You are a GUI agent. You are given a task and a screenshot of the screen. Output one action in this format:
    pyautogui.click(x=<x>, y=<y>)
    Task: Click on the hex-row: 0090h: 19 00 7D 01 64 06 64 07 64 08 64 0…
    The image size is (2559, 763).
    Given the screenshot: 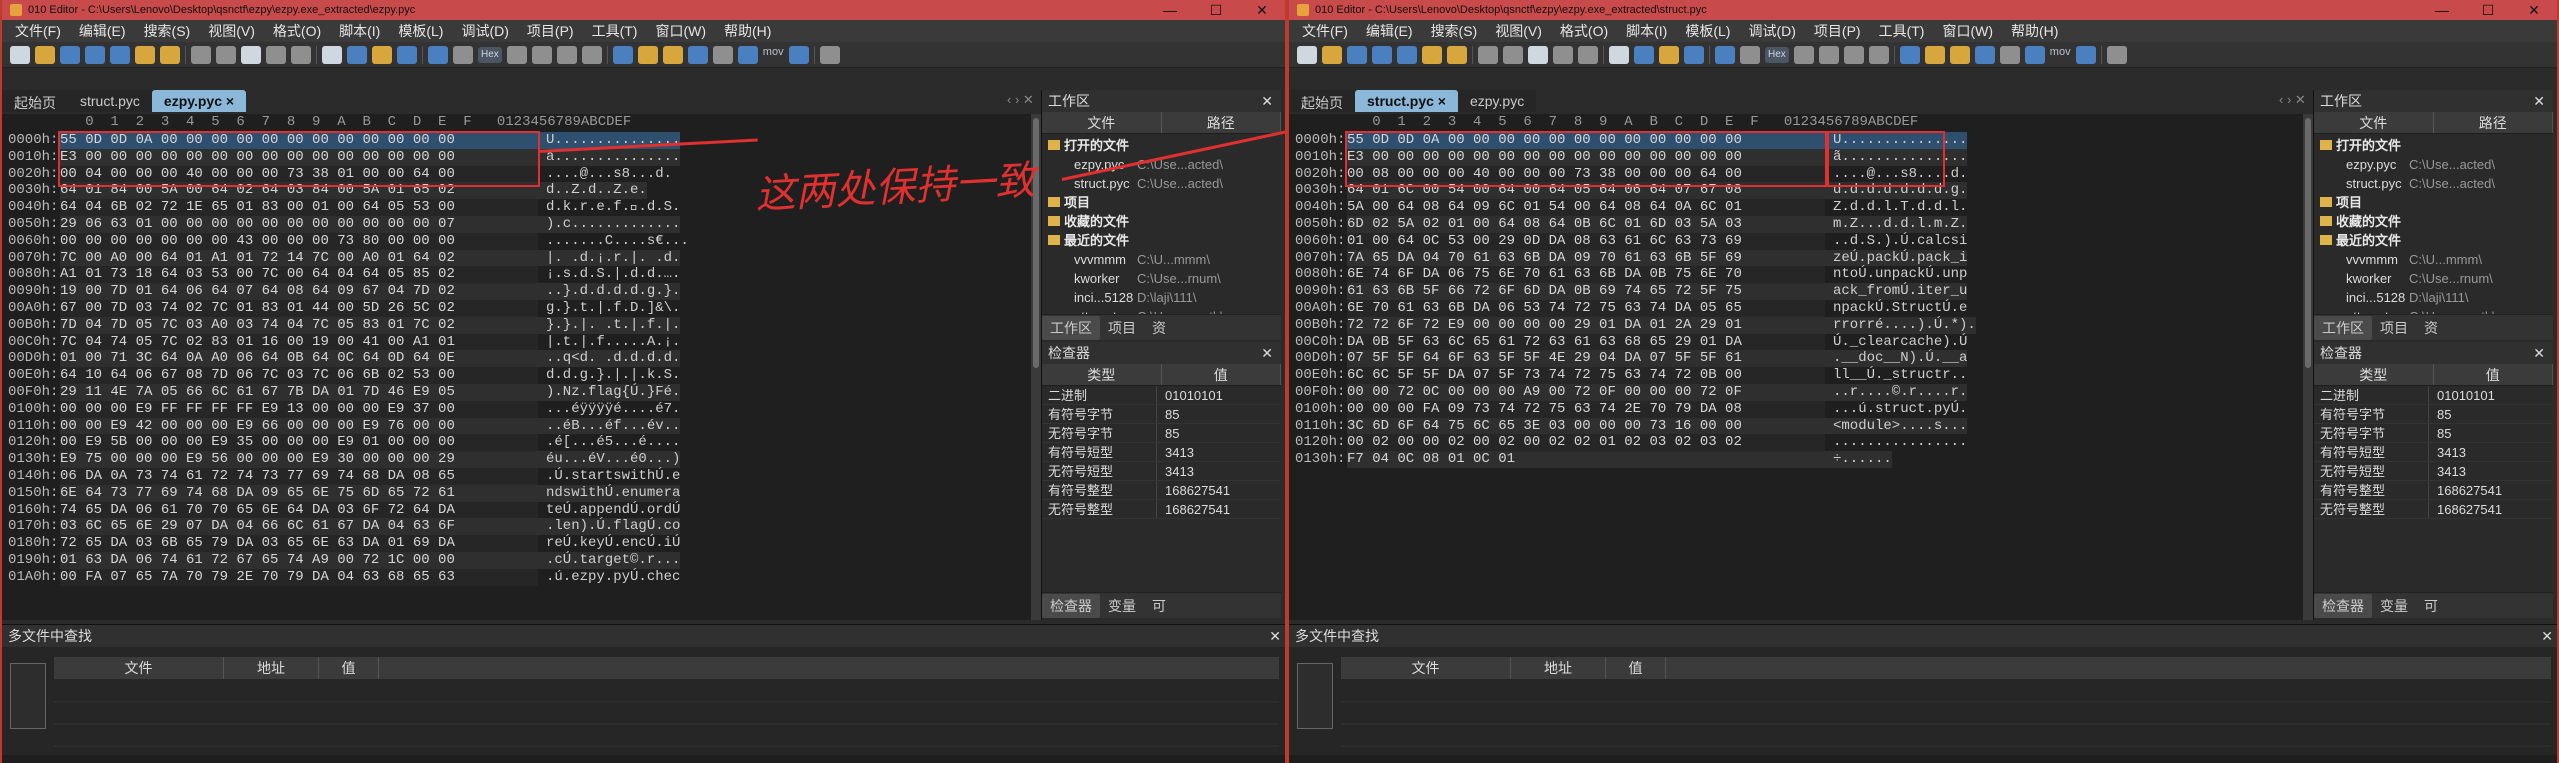 What is the action you would take?
    pyautogui.click(x=345, y=291)
    